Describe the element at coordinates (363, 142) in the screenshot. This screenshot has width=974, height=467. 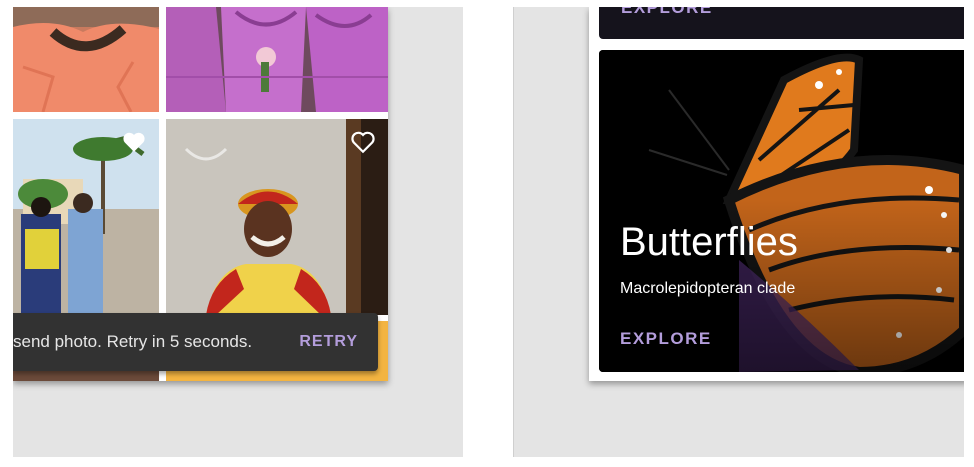
I see `heart-outline-icon` at that location.